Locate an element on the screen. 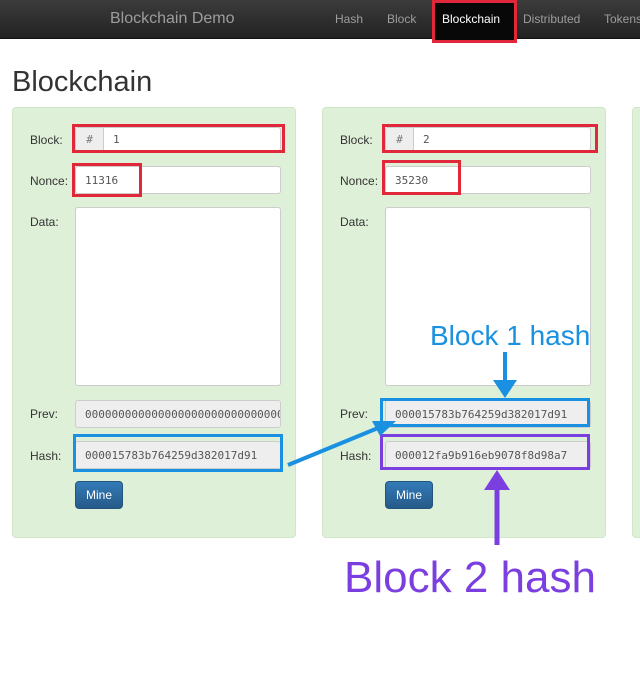 The image size is (640, 675). arrow-head-block2-hash is located at coordinates (497, 480).